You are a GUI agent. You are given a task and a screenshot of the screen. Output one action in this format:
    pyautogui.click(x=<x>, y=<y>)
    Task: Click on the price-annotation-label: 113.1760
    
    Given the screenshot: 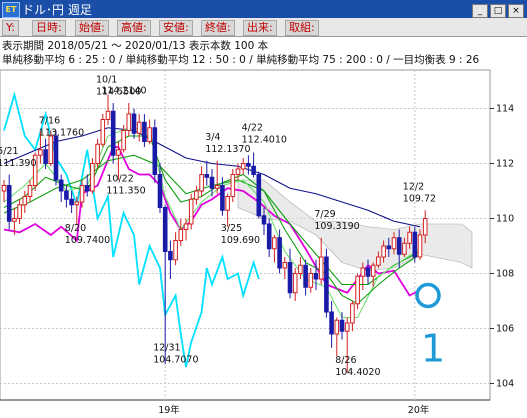 What is the action you would take?
    pyautogui.click(x=61, y=133)
    